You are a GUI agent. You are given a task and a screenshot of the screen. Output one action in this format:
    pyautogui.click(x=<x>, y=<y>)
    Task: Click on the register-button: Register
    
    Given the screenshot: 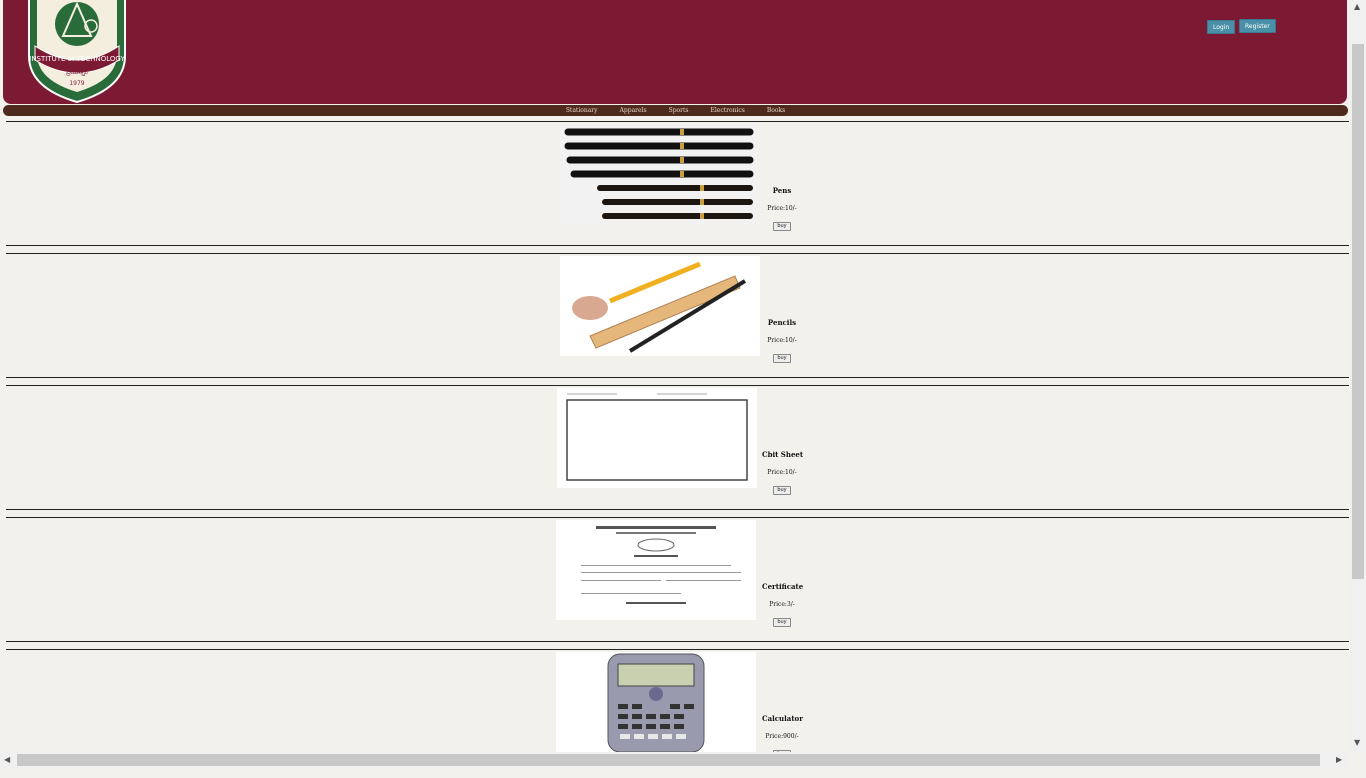 What is the action you would take?
    pyautogui.click(x=1257, y=26)
    